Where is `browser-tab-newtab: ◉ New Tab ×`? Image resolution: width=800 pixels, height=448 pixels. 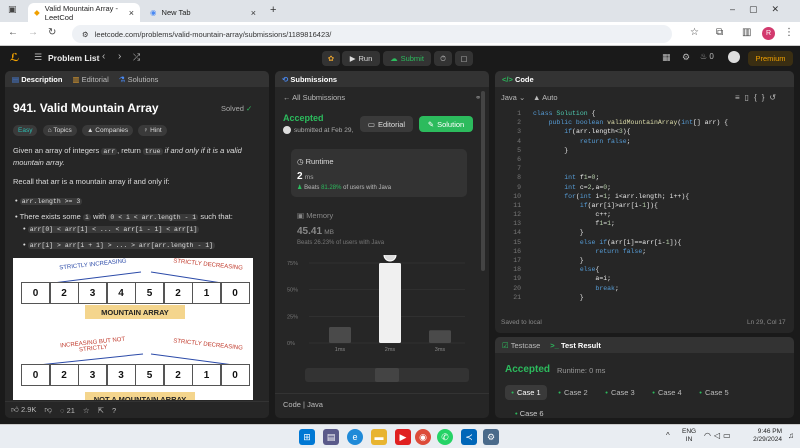
browser-tab-newtab: ◉ New Tab × is located at coordinates (203, 12).